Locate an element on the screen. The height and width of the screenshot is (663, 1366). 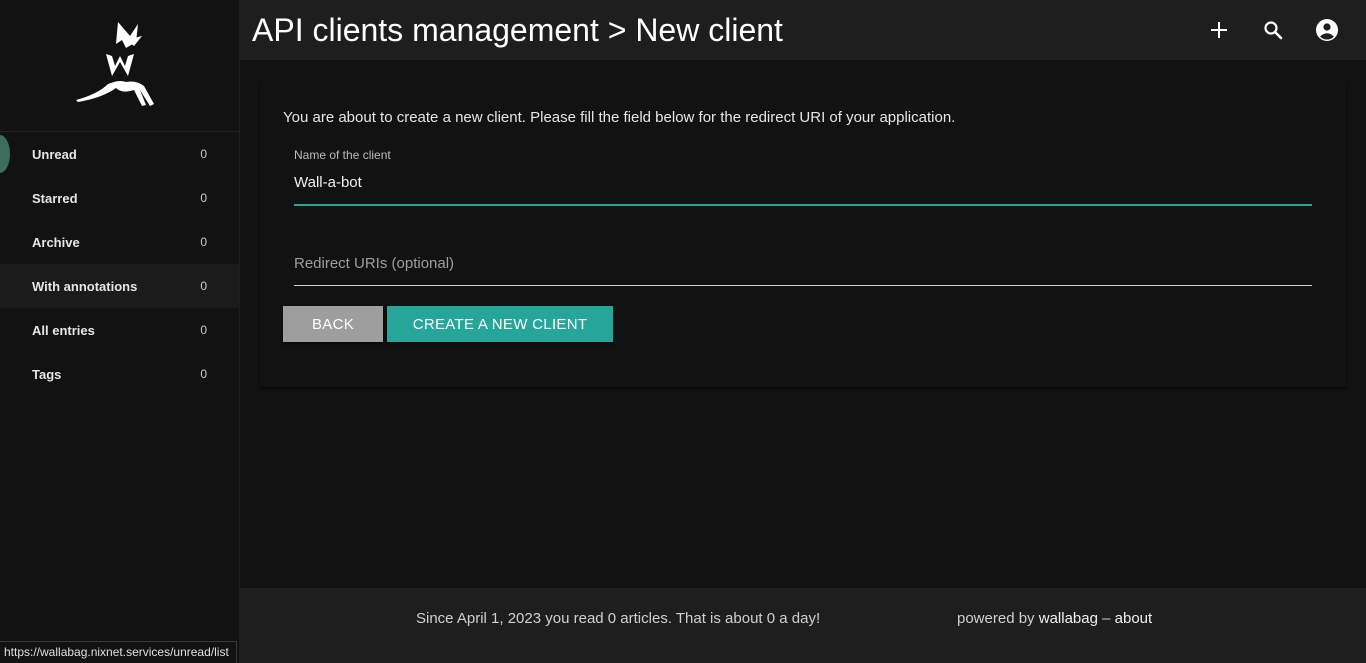
back-button: BACK is located at coordinates (333, 324).